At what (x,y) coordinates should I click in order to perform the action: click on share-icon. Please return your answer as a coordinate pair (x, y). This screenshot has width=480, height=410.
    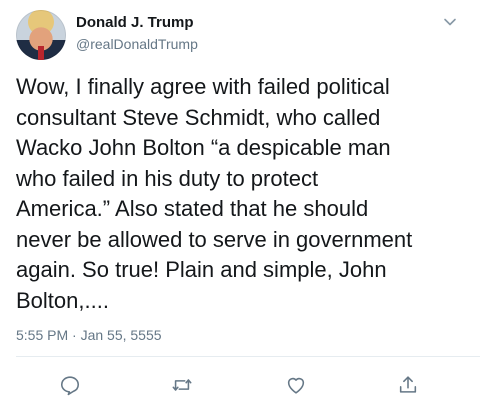
    Looking at the image, I should click on (408, 384).